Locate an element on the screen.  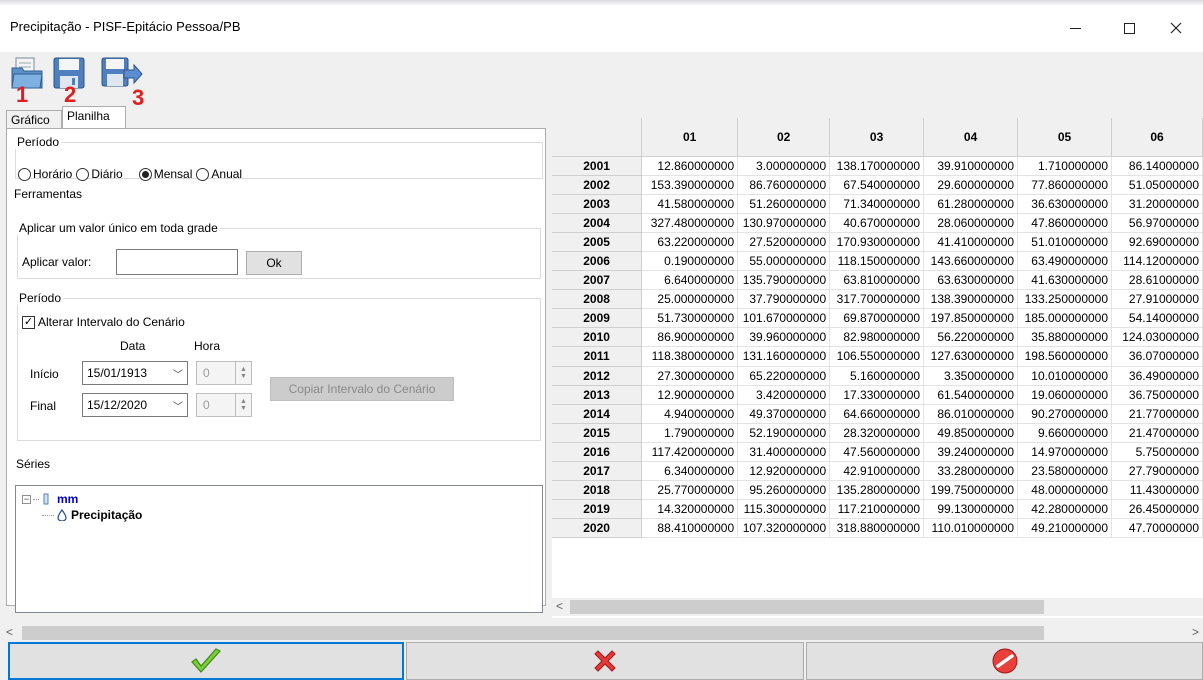
table-cell: 56.220000000 is located at coordinates (971, 337).